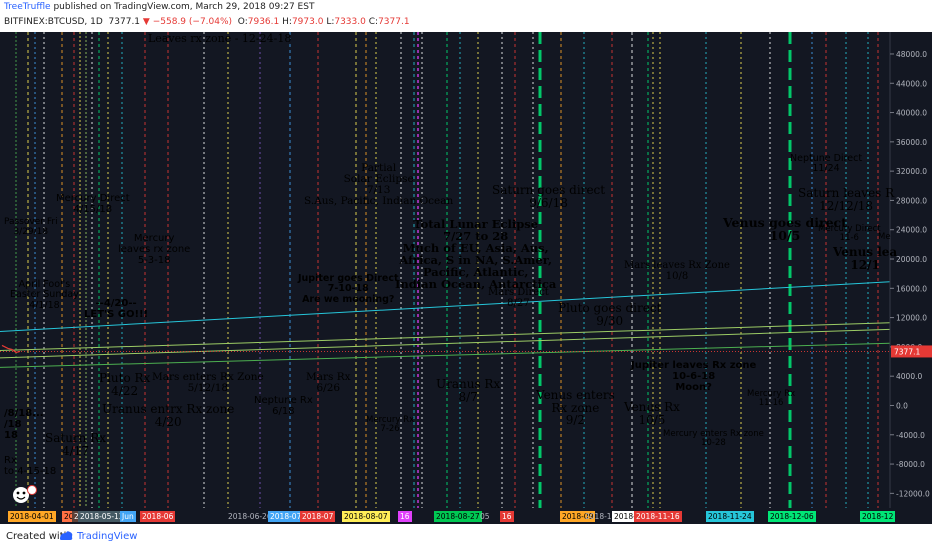 The width and height of the screenshot is (932, 550). What do you see at coordinates (107, 536) in the screenshot?
I see `tradingview-link: TradingView` at bounding box center [107, 536].